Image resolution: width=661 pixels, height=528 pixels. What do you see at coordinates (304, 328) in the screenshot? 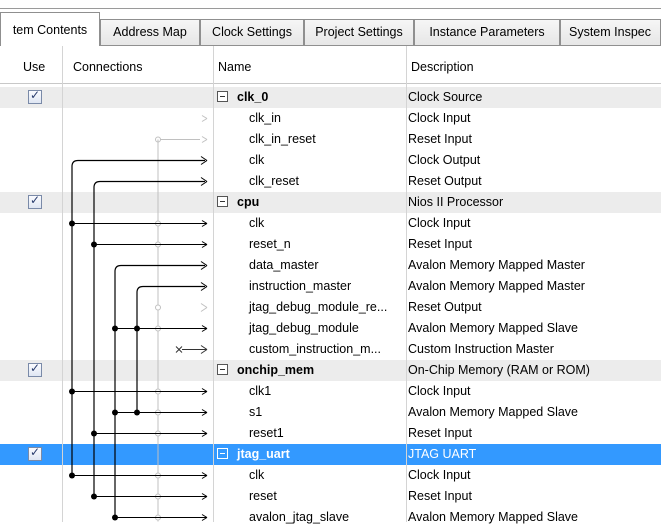
I see `interface-name: jtag_debug_module` at bounding box center [304, 328].